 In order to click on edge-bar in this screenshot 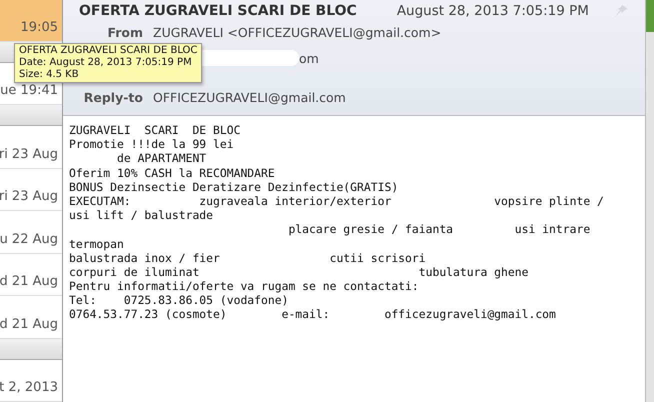, I will do `click(650, 16)`.